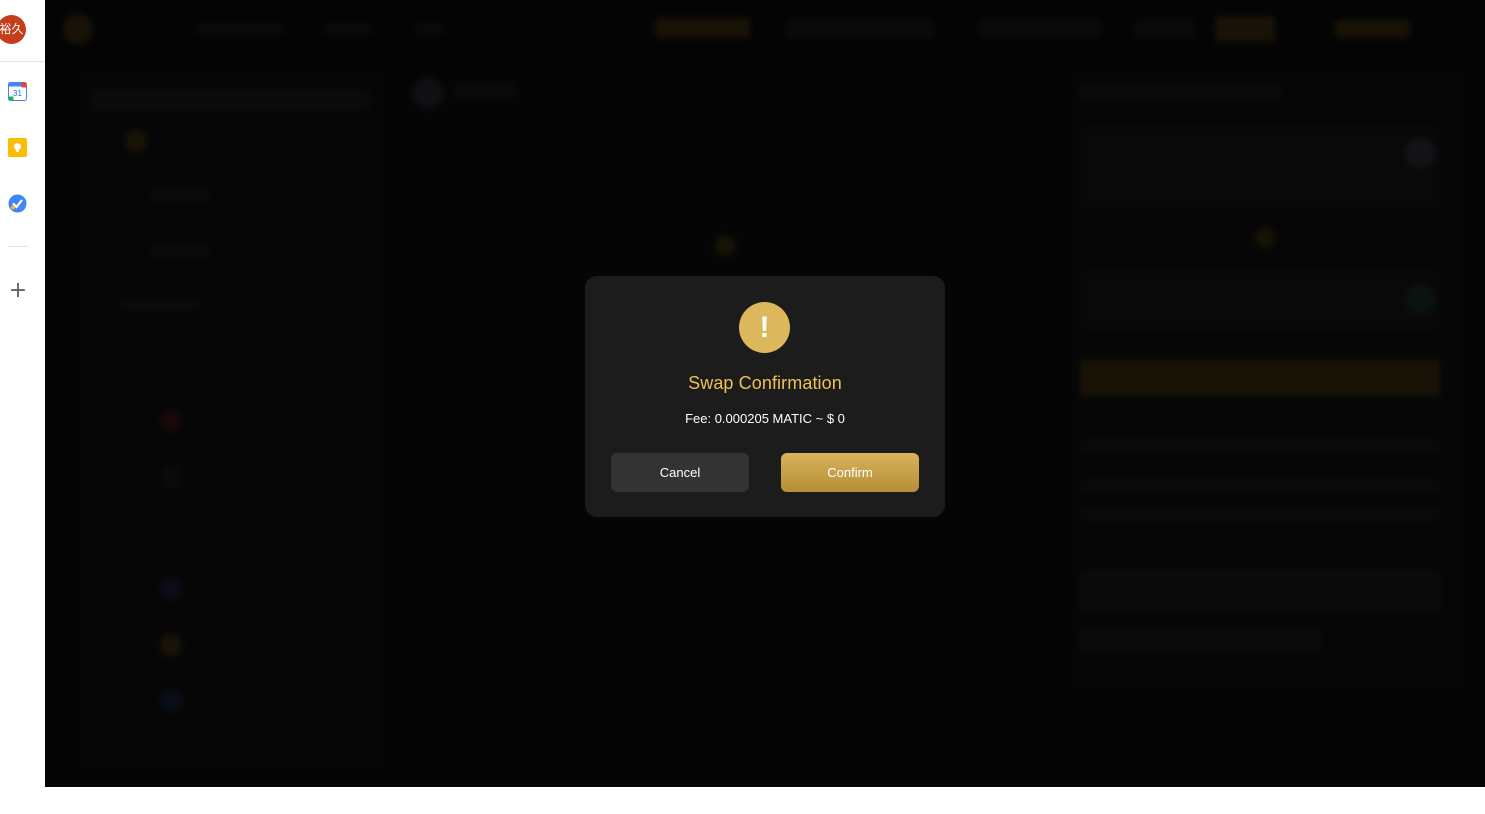  I want to click on calendar-date-label: 31, so click(17, 93).